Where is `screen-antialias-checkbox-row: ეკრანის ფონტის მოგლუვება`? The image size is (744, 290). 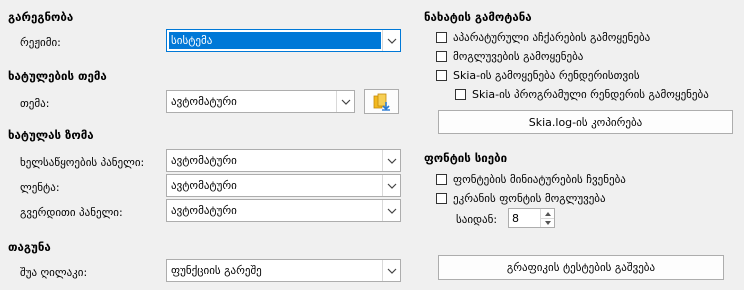 screen-antialias-checkbox-row: ეკრანის ფონტის მოგლუვება is located at coordinates (521, 198).